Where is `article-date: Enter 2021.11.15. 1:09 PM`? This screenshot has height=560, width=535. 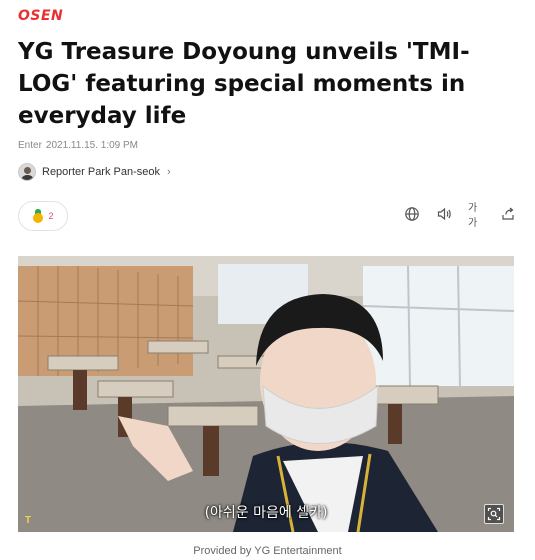
article-date: Enter 2021.11.15. 1:09 PM is located at coordinates (78, 145).